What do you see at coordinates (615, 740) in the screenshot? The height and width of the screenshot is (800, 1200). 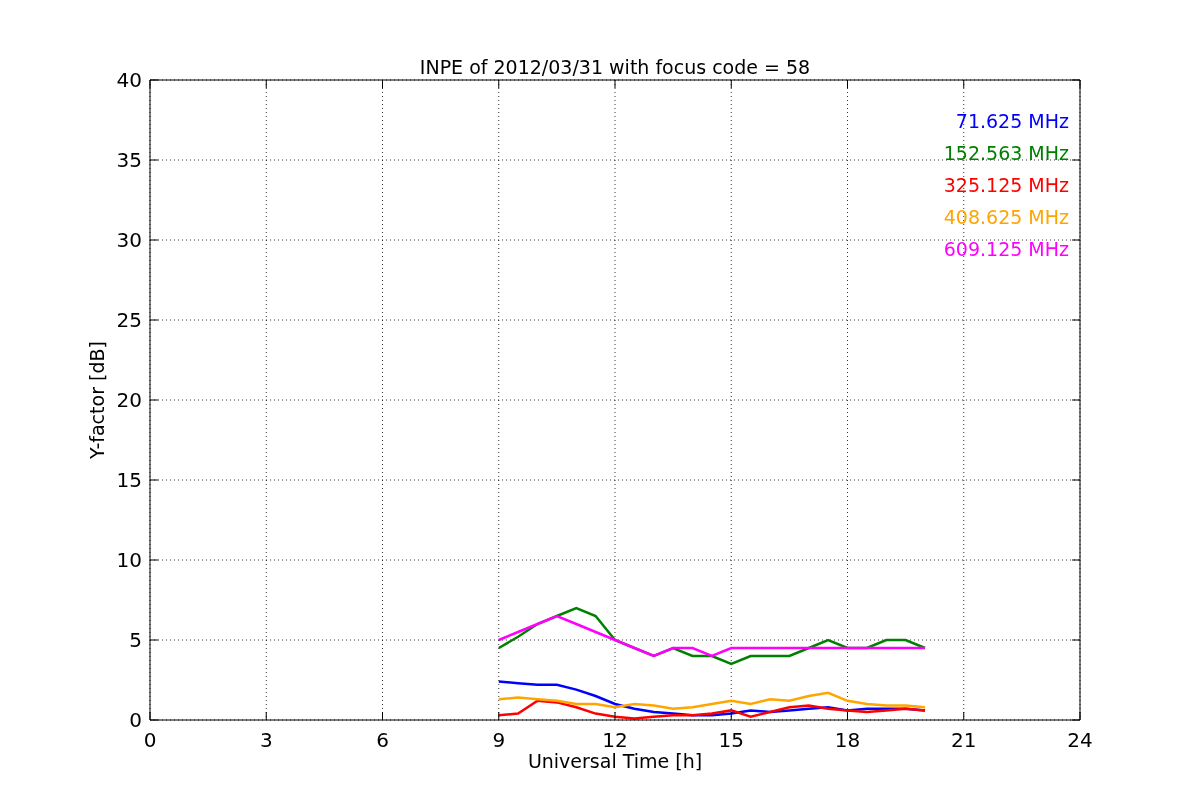 I see `x-tick-label: 12` at bounding box center [615, 740].